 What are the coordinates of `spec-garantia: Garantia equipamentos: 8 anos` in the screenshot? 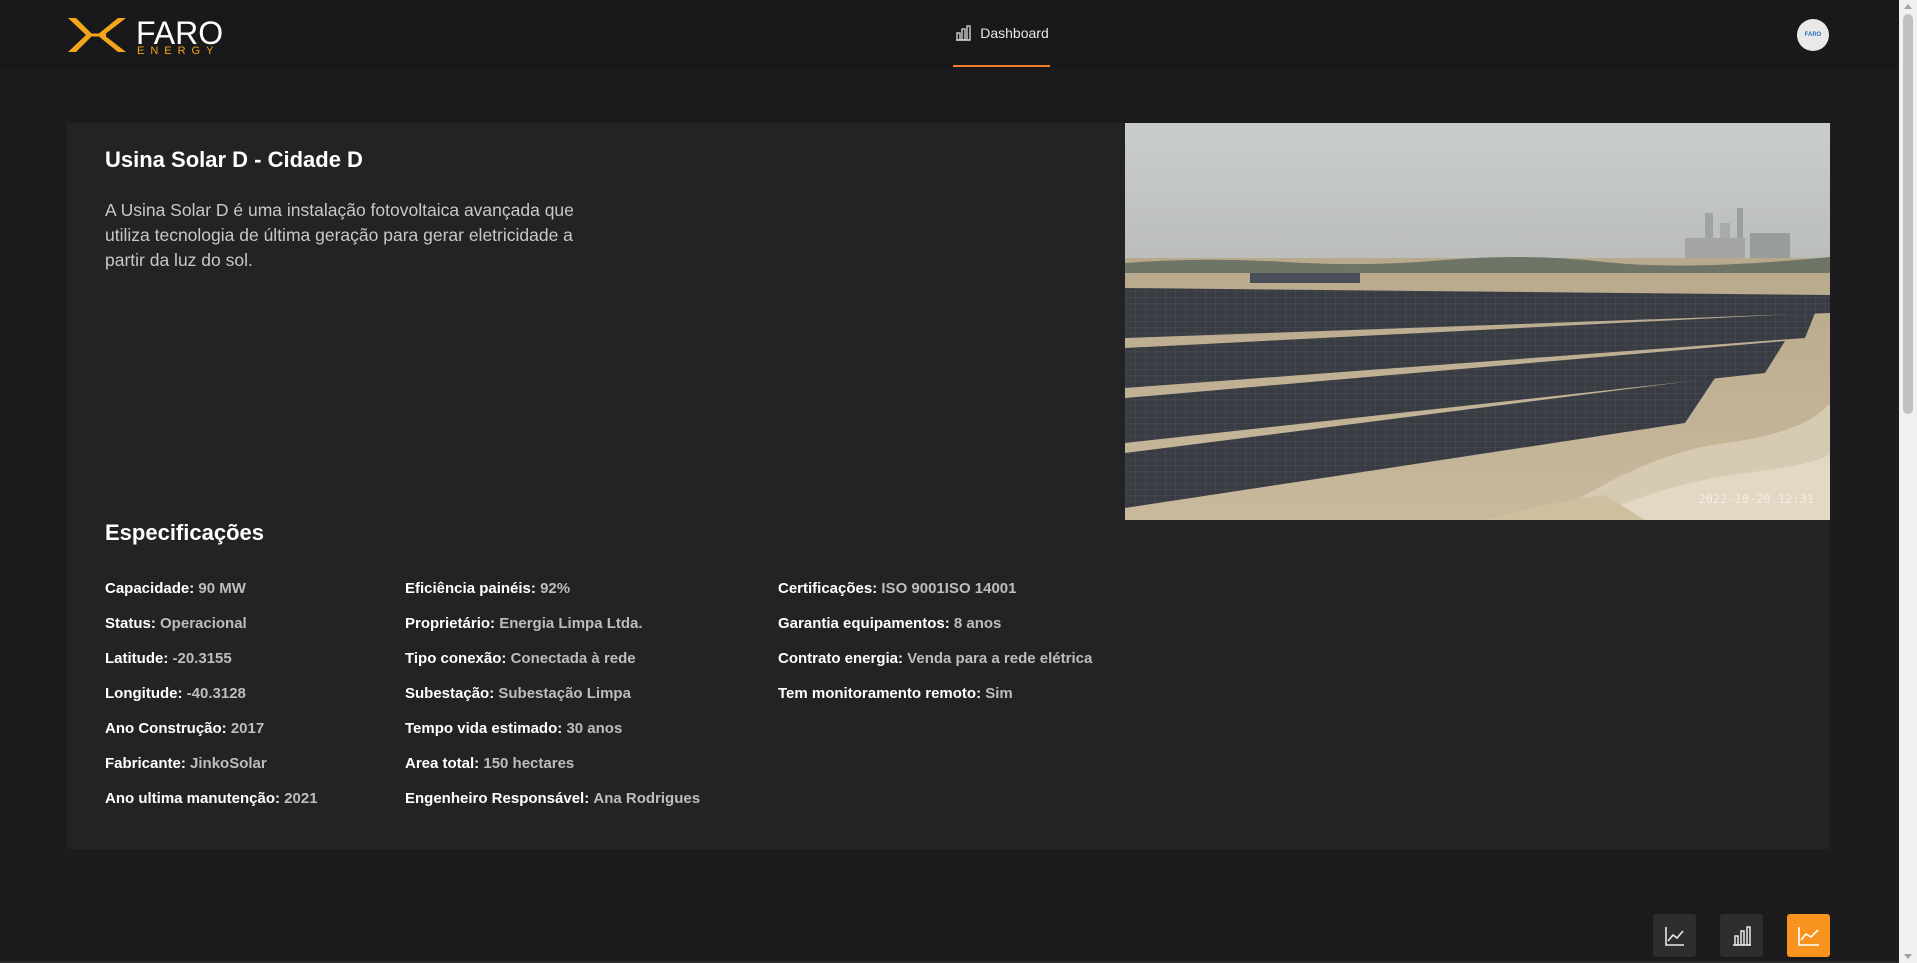 It's located at (890, 623).